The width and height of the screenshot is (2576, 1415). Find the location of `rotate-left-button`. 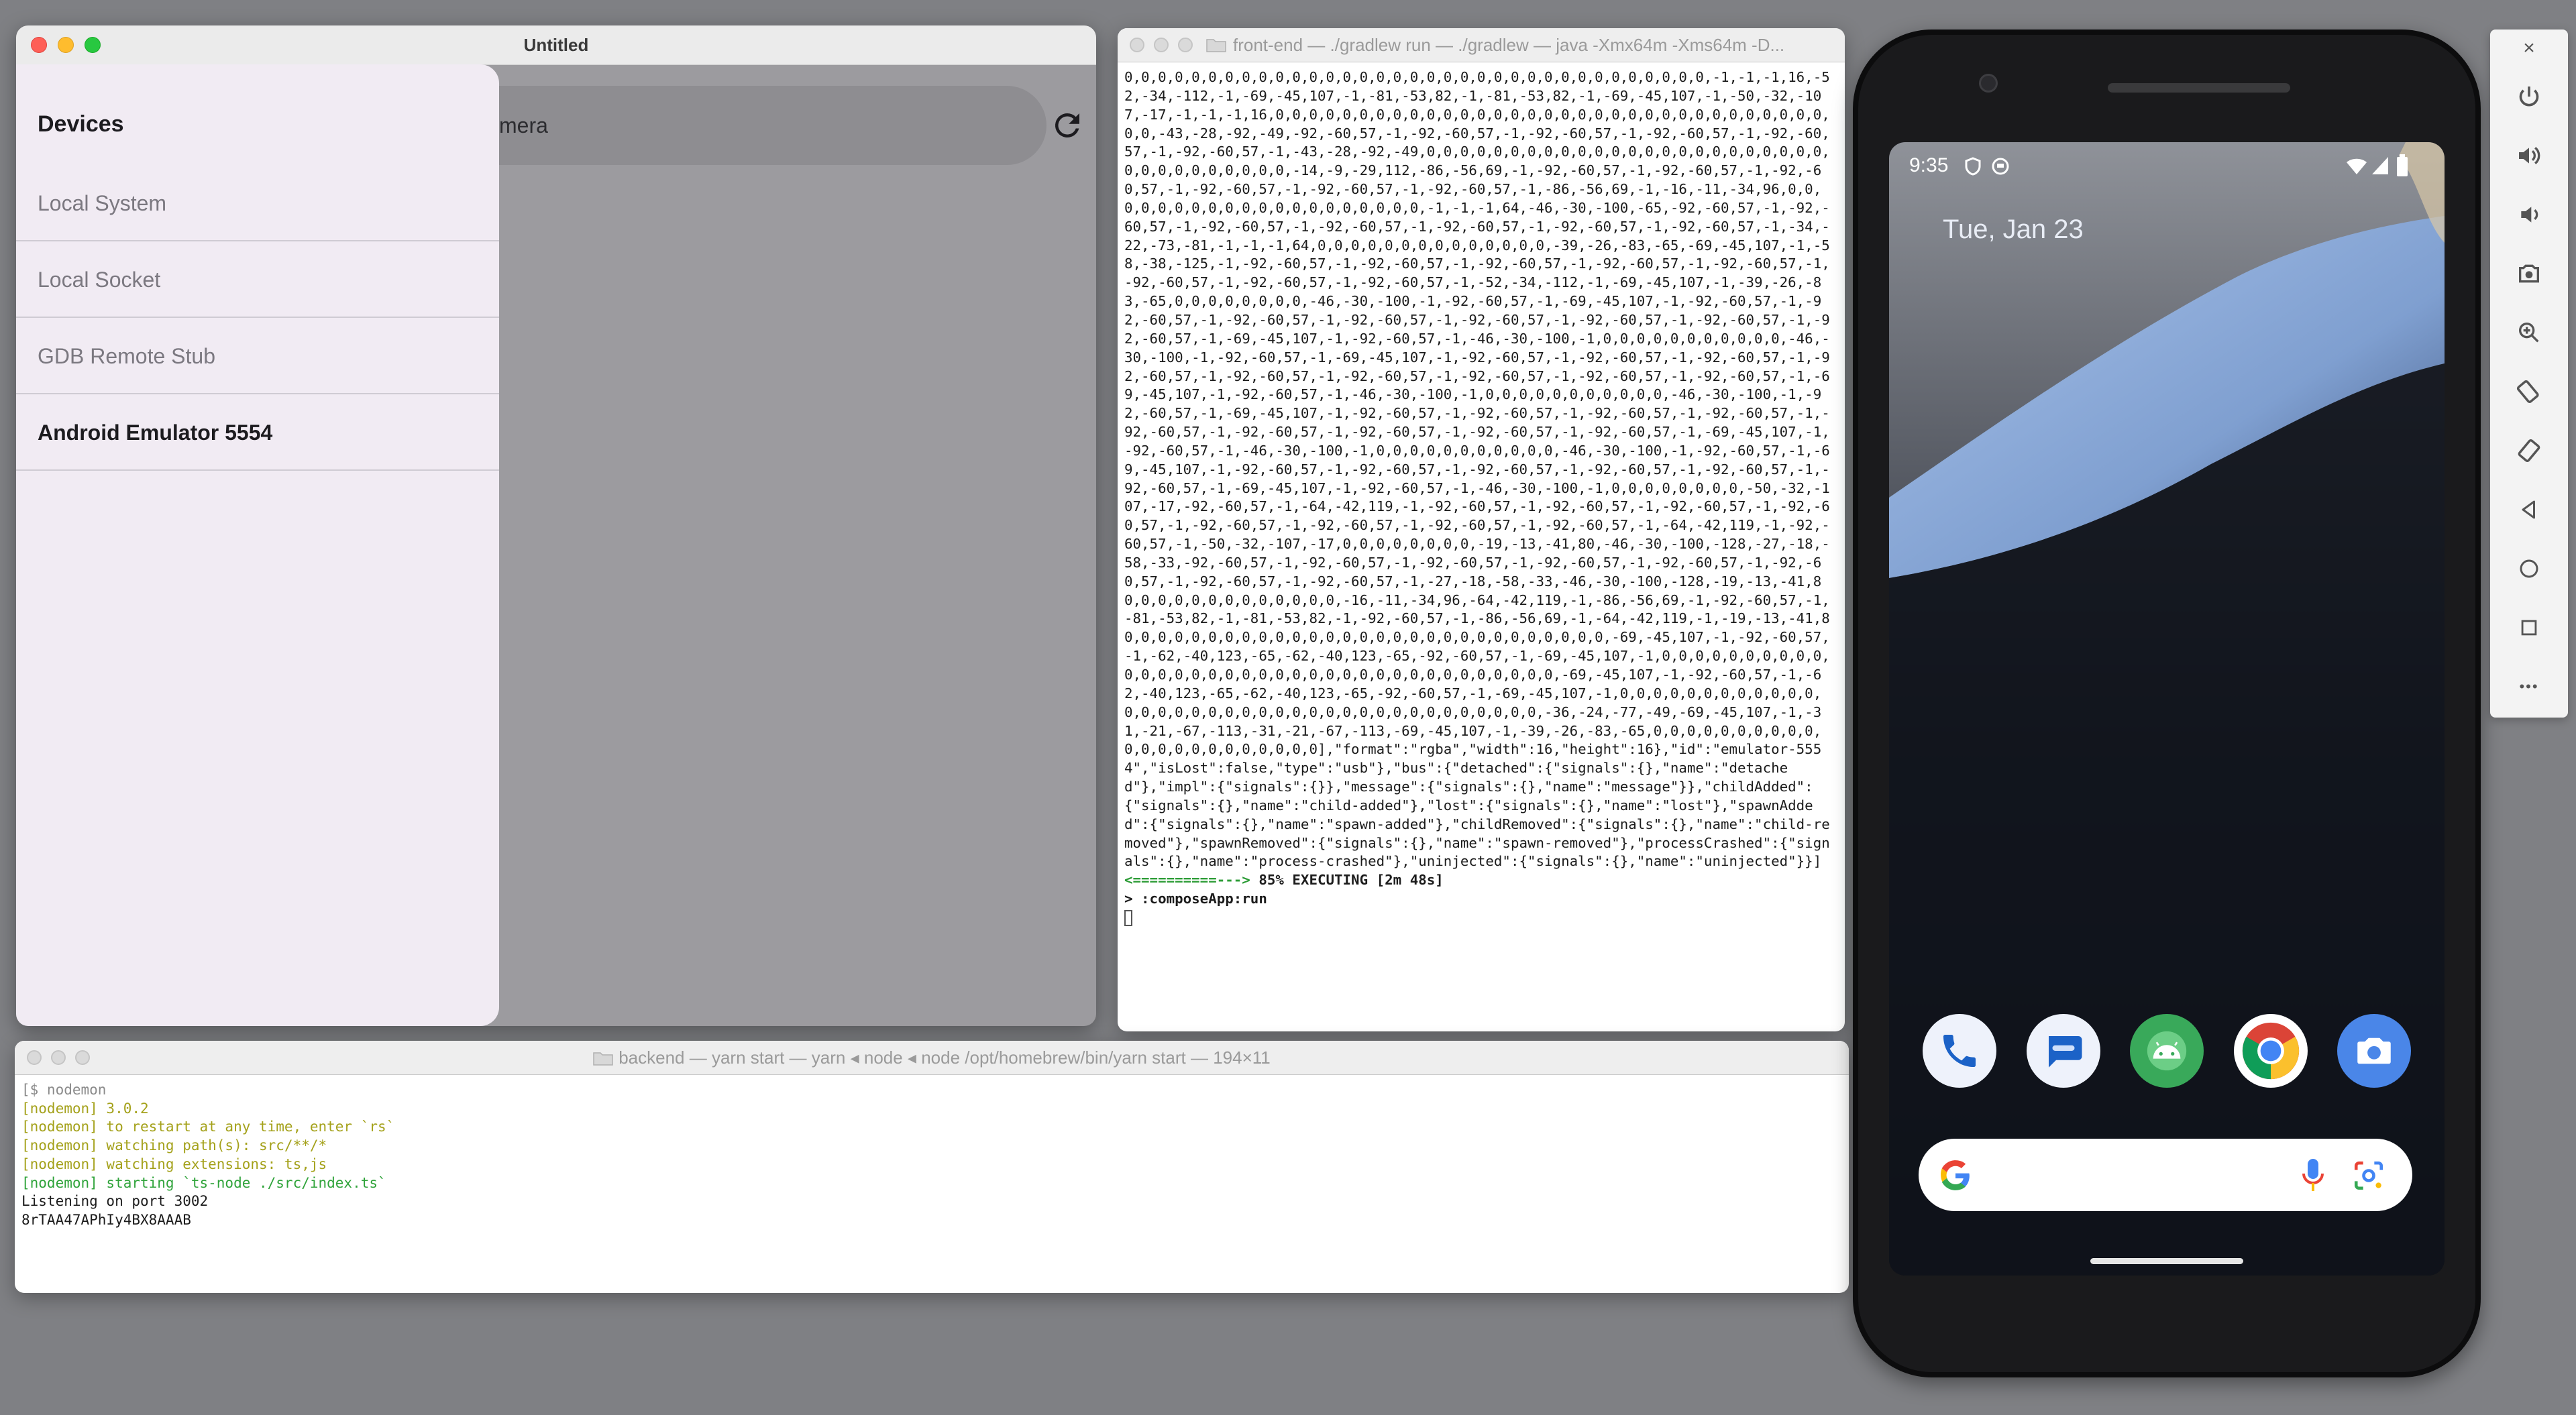

rotate-left-button is located at coordinates (2529, 391).